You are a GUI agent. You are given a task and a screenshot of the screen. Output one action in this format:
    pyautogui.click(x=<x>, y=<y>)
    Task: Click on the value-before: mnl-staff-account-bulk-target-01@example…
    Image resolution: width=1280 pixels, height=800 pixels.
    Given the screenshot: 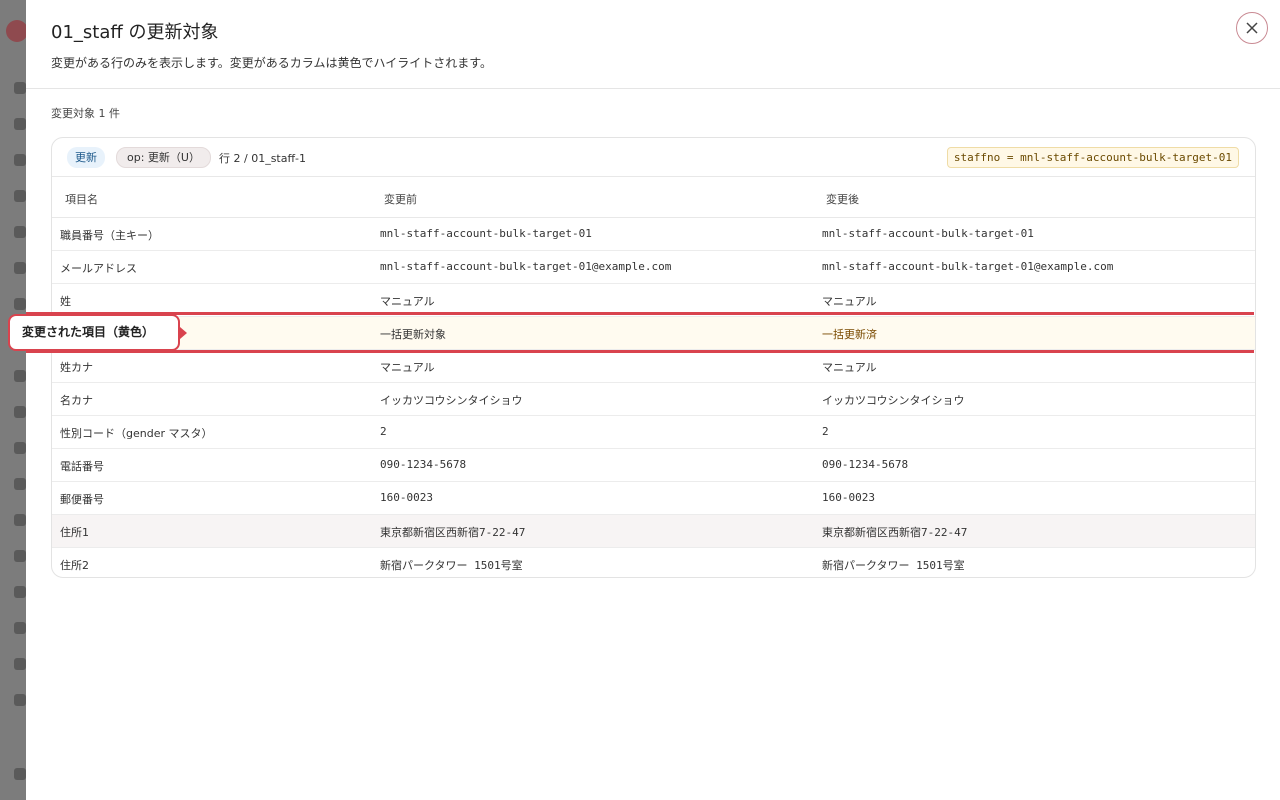 What is the action you would take?
    pyautogui.click(x=526, y=266)
    